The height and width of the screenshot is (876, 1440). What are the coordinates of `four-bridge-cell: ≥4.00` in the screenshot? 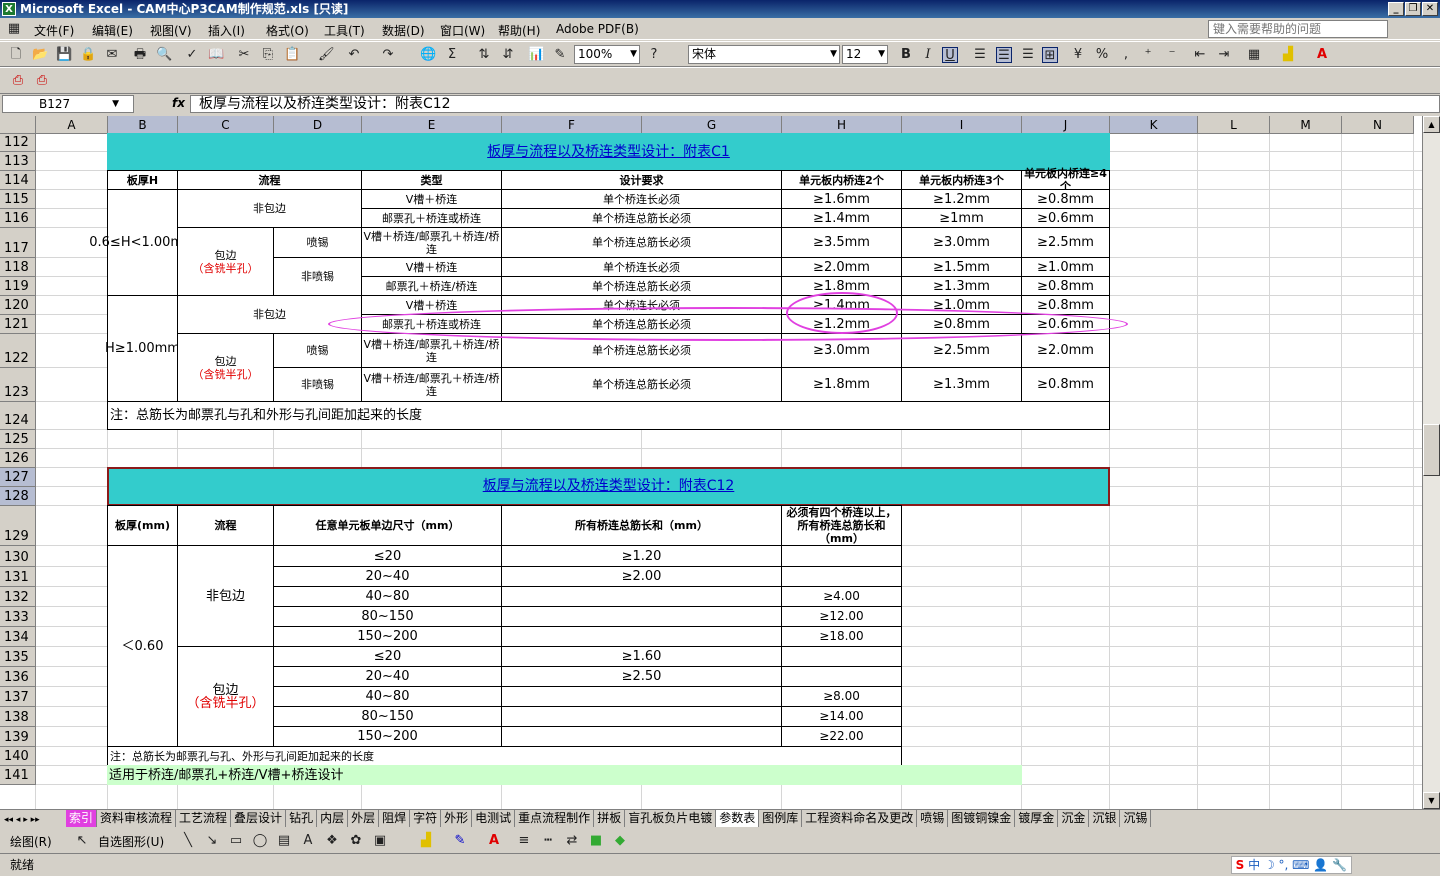 It's located at (841, 596).